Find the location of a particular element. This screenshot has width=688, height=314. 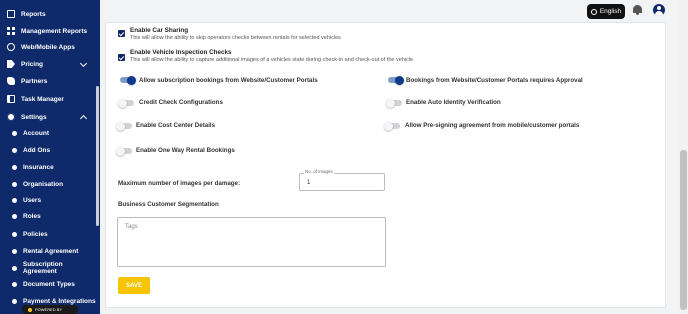

gear-icon is located at coordinates (11, 117).